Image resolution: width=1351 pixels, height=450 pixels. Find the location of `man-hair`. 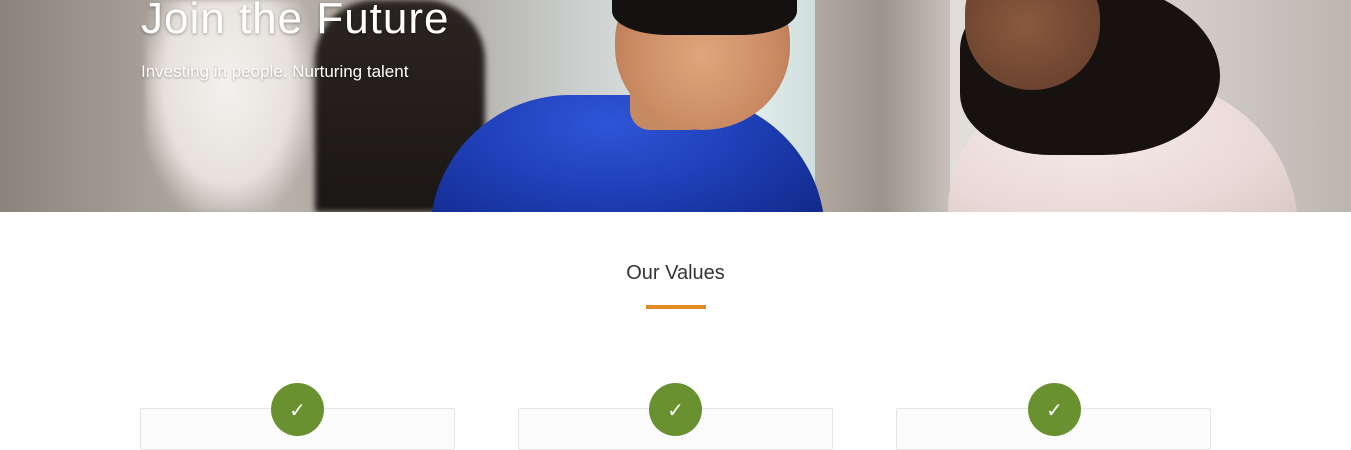

man-hair is located at coordinates (704, 17).